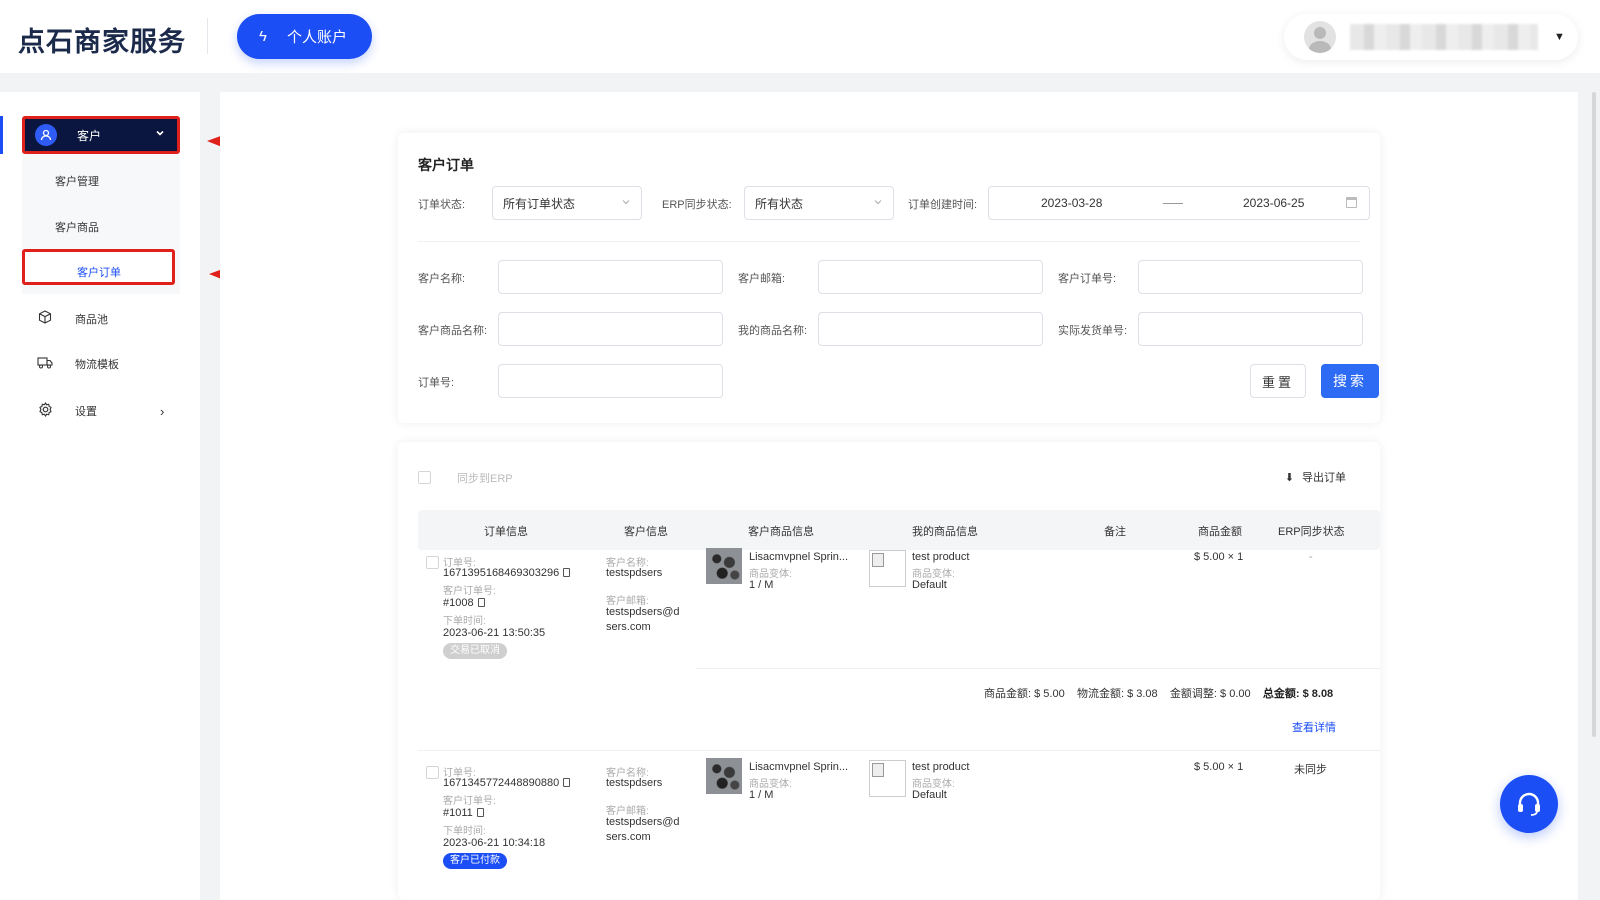  I want to click on customer-product-input, so click(610, 329).